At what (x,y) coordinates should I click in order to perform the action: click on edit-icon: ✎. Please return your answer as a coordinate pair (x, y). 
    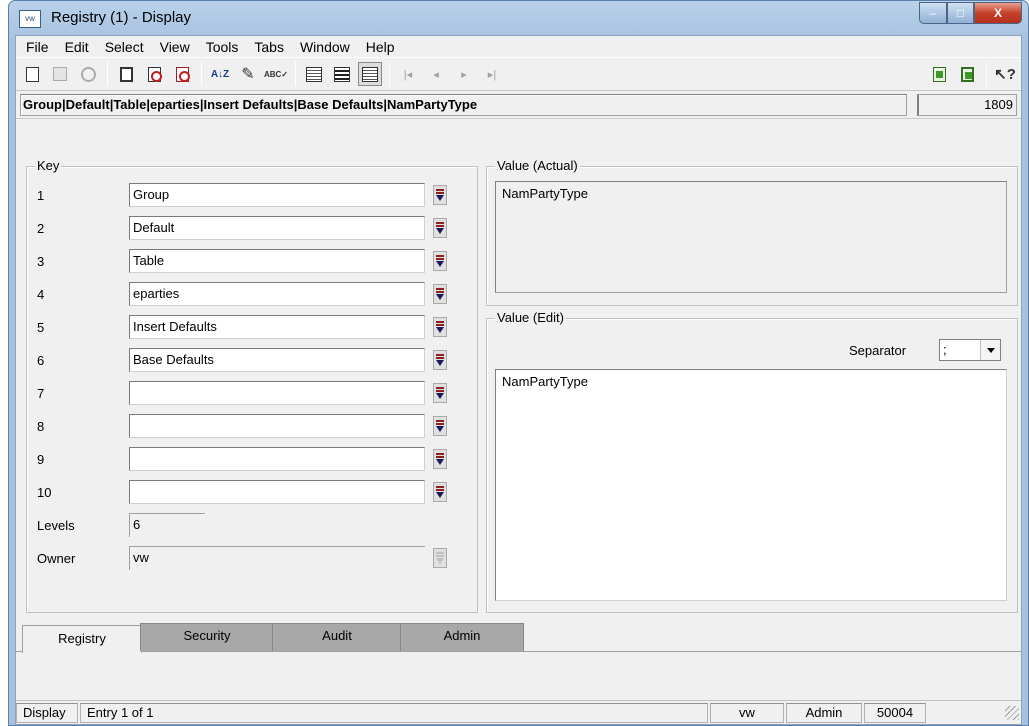
    Looking at the image, I should click on (248, 74).